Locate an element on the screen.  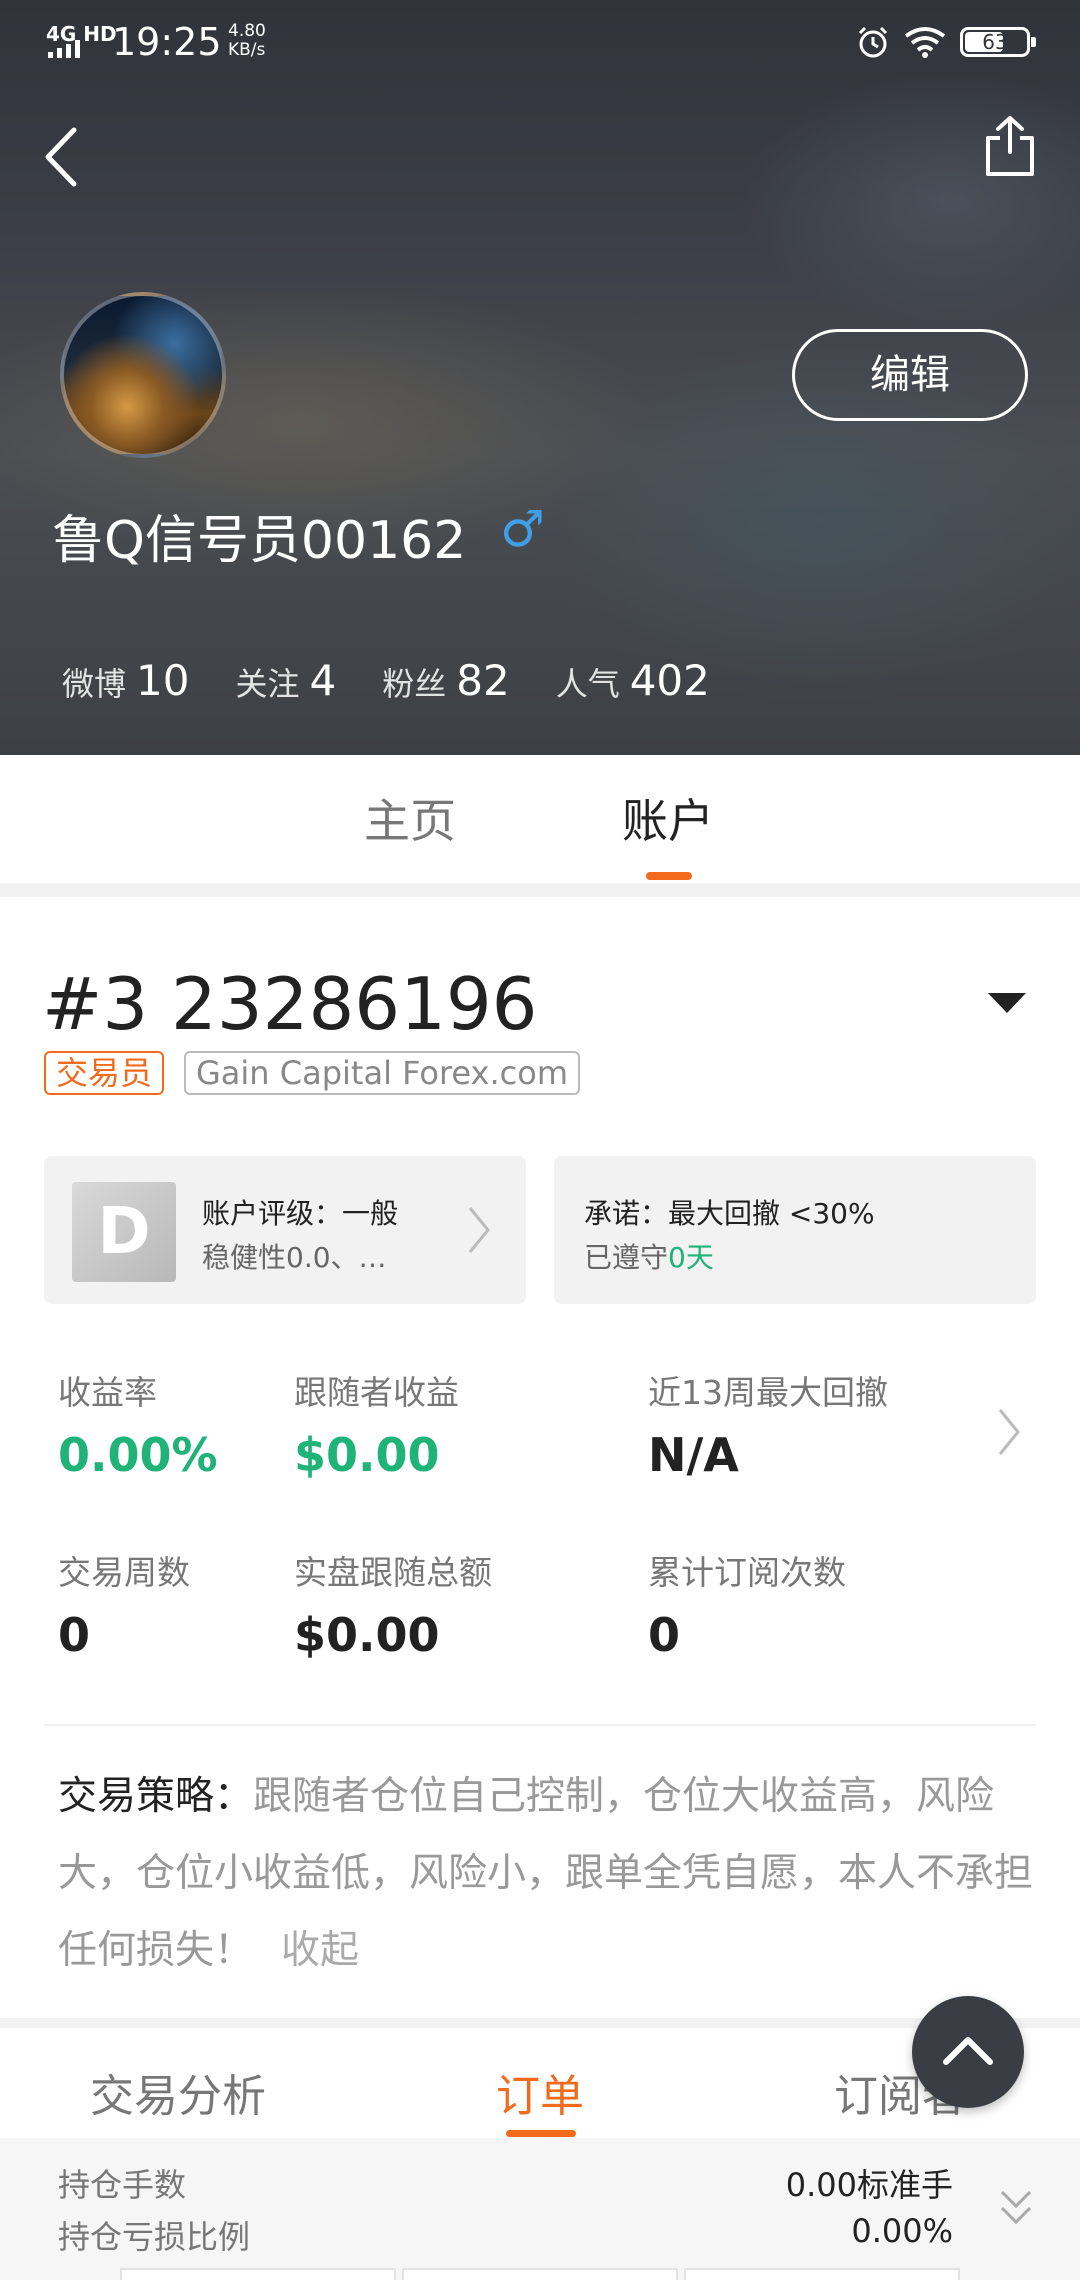
stat-value: 82 is located at coordinates (483, 680).